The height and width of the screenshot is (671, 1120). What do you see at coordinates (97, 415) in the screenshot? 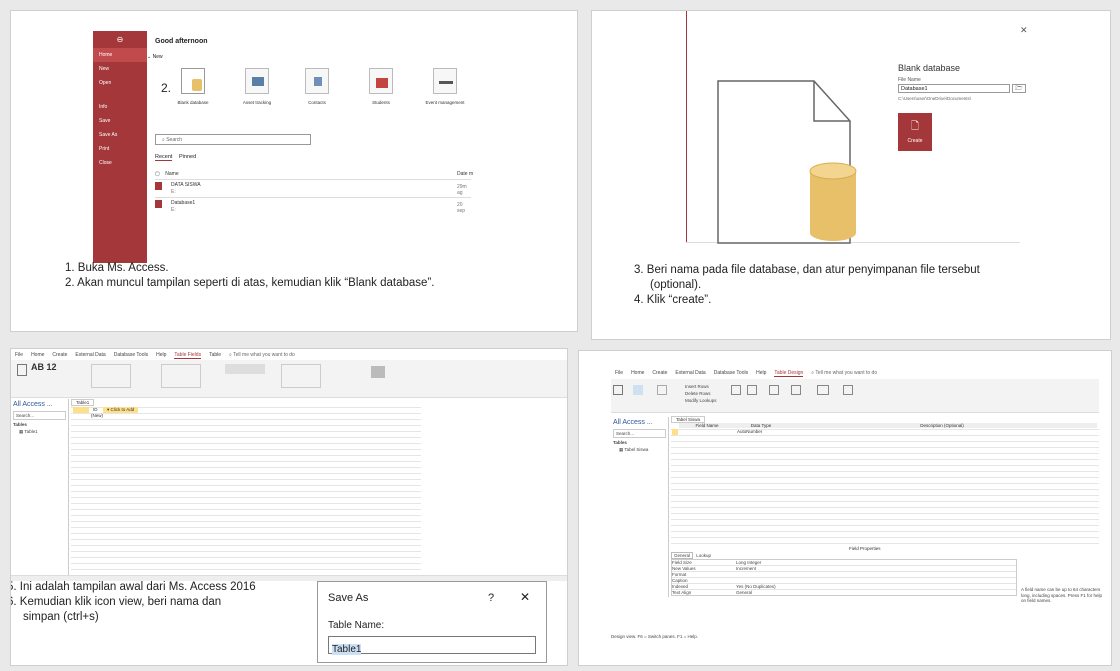
I see `new-record-cell: (New)` at bounding box center [97, 415].